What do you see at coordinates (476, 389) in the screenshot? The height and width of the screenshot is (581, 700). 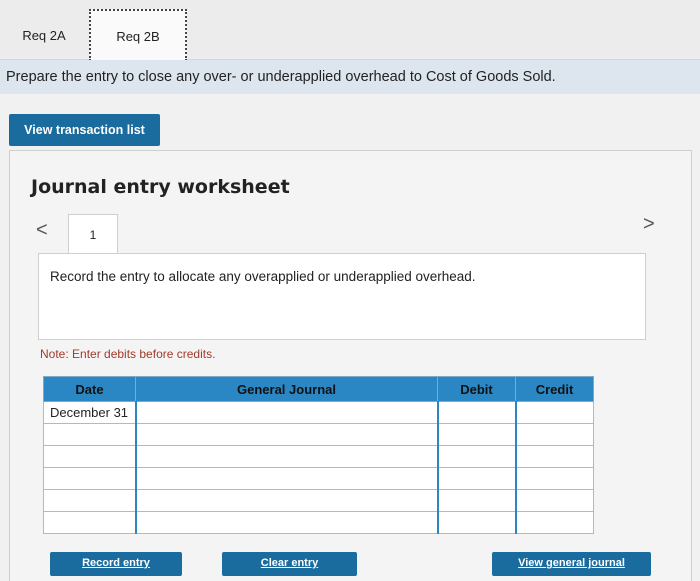 I see `debit-column-header: Debit` at bounding box center [476, 389].